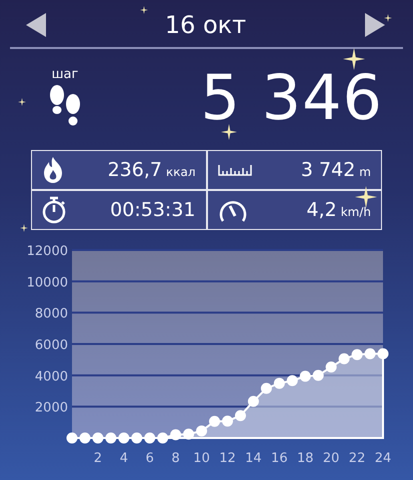 Image resolution: width=413 pixels, height=480 pixels. Describe the element at coordinates (53, 170) in the screenshot. I see `flame-icon` at that location.